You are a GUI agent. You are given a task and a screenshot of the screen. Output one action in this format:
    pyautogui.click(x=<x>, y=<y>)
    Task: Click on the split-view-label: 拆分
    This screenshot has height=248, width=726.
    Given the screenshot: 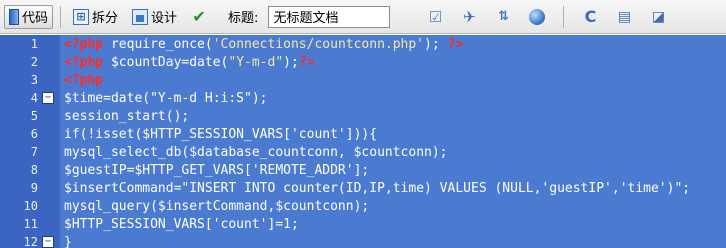 What is the action you would take?
    pyautogui.click(x=105, y=18)
    